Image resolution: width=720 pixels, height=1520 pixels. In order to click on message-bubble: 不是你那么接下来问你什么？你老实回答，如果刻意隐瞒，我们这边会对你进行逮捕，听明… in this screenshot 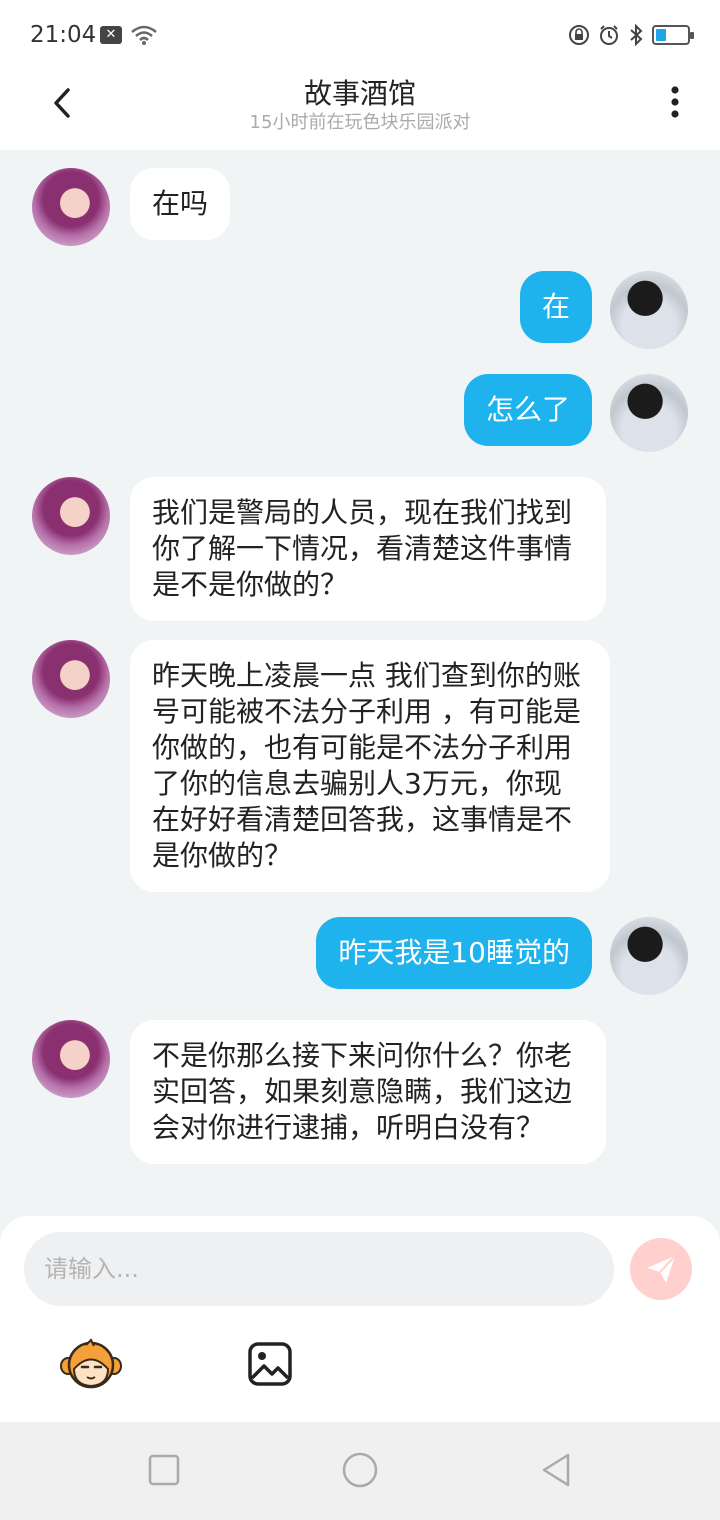, I will do `click(368, 1092)`.